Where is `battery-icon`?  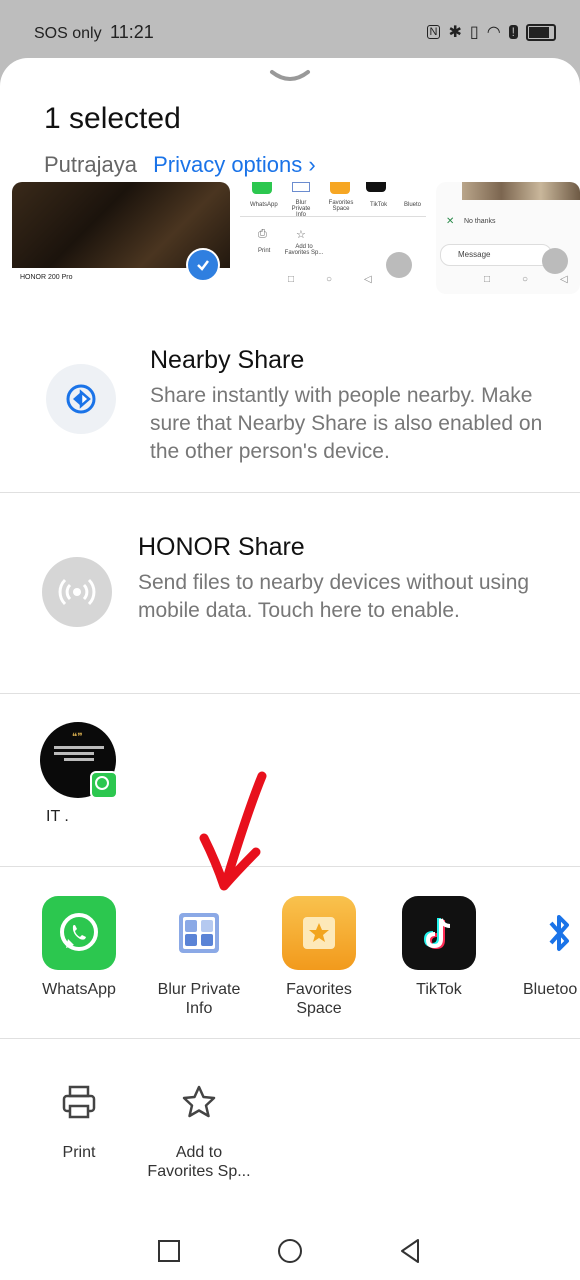
battery-icon is located at coordinates (541, 32).